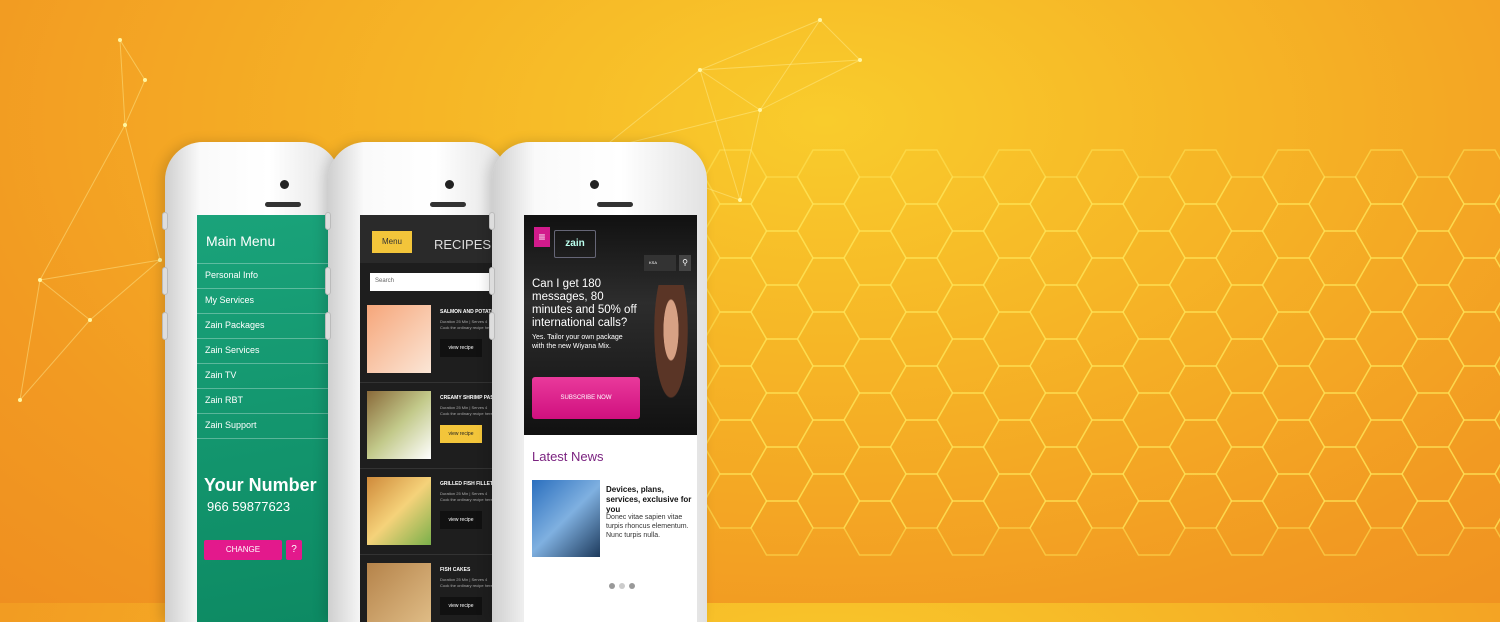 The width and height of the screenshot is (1500, 622). Describe the element at coordinates (660, 263) in the screenshot. I see `country-select: KSA` at that location.